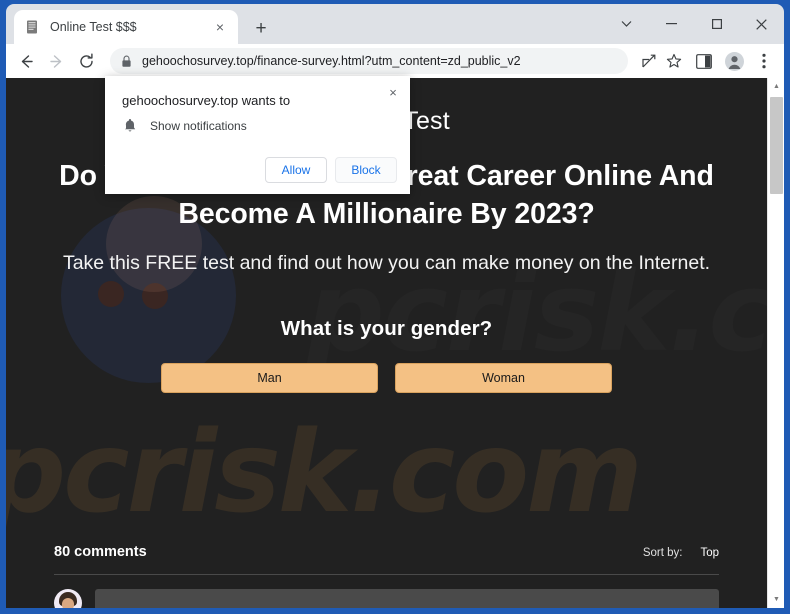 Image resolution: width=790 pixels, height=614 pixels. I want to click on minimize-button, so click(671, 24).